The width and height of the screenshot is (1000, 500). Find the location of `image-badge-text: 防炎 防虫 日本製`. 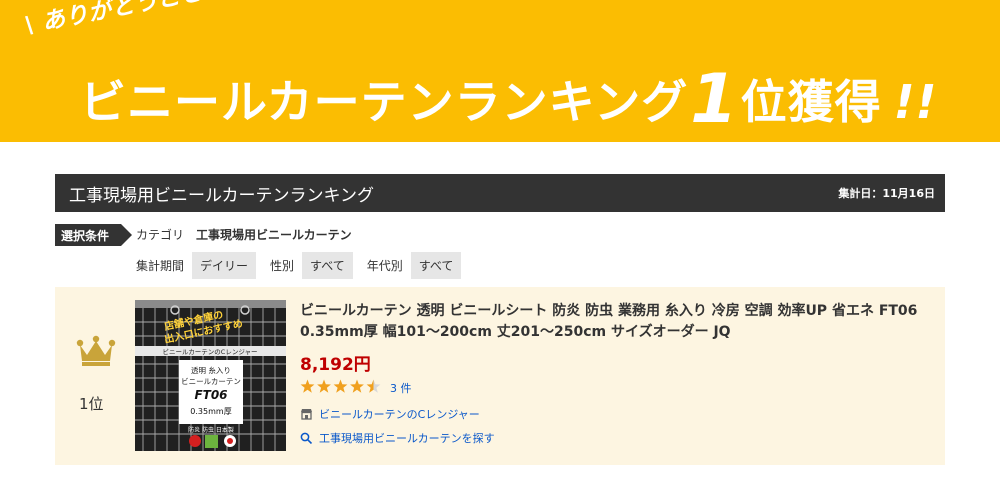

image-badge-text: 防炎 防虫 日本製 is located at coordinates (211, 430).